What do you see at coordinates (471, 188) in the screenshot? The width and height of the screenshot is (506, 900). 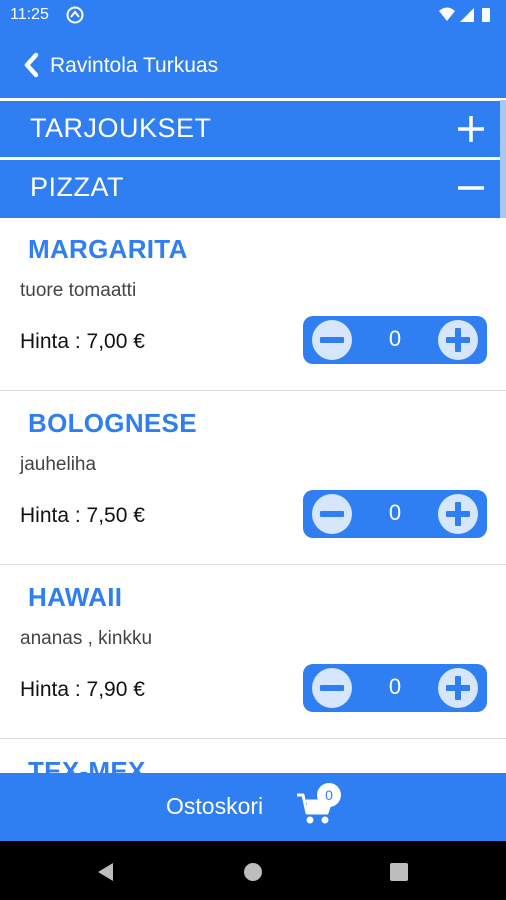 I see `minus-icon` at bounding box center [471, 188].